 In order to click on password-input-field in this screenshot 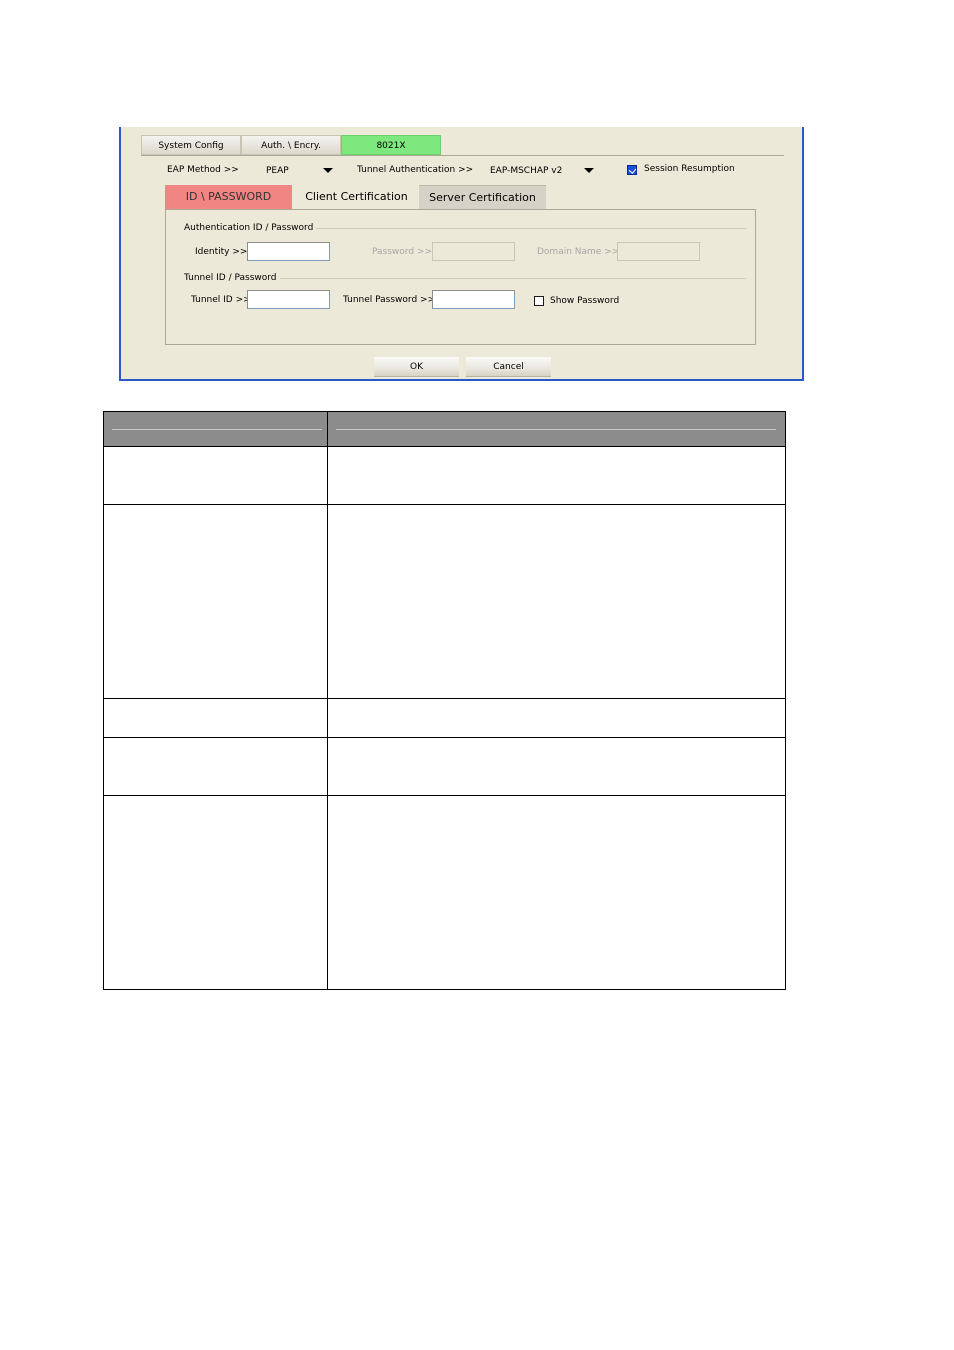, I will do `click(473, 256)`.